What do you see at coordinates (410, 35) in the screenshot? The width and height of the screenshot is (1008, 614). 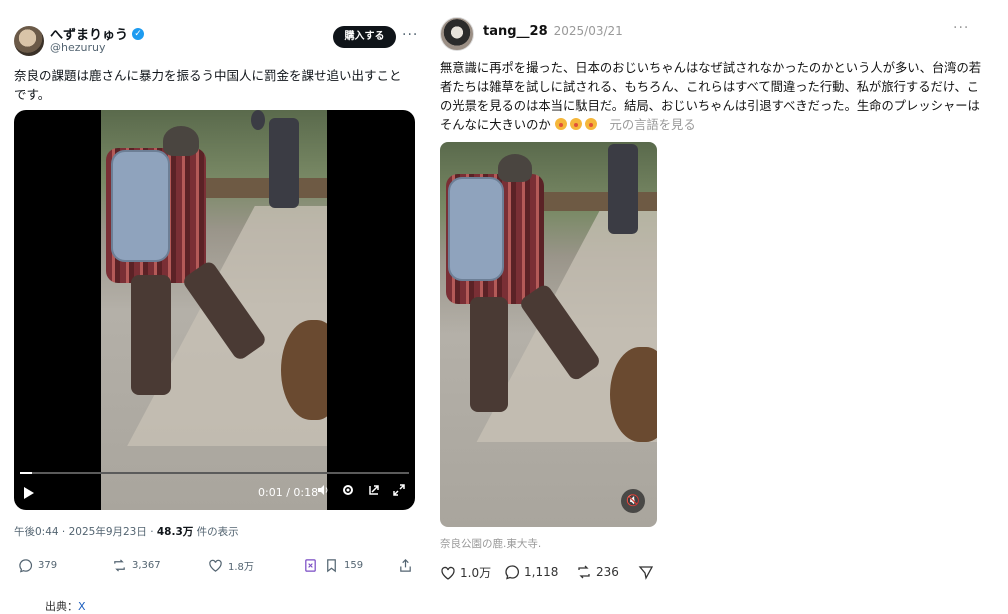 I see `left-more-options-icon: ···` at bounding box center [410, 35].